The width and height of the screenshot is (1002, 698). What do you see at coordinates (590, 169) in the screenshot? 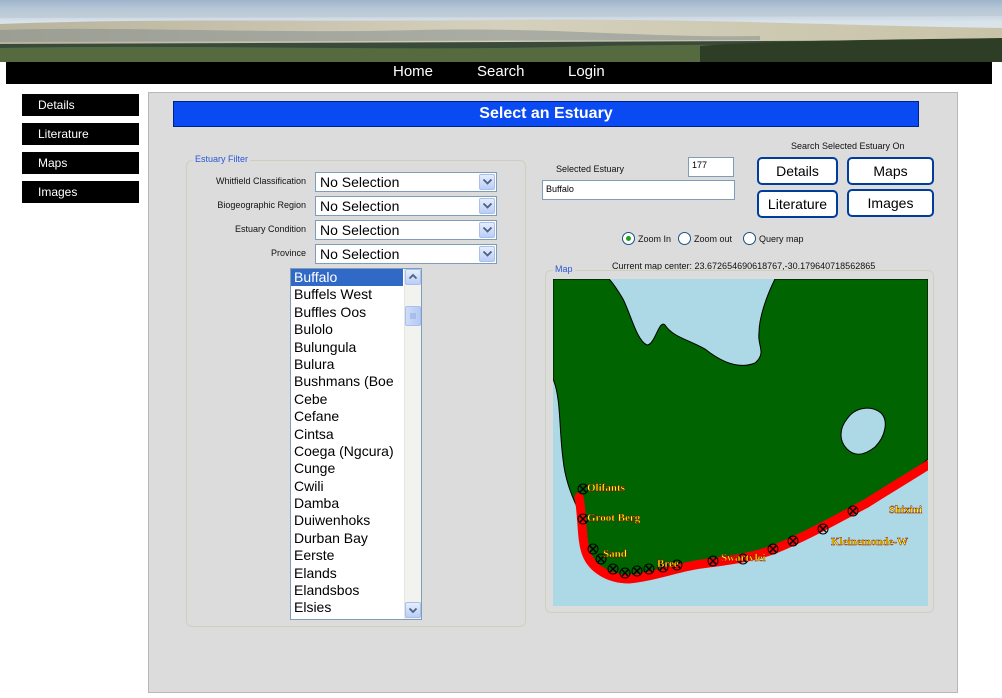
I see `selected-estuary-label: Selected Estuary` at bounding box center [590, 169].